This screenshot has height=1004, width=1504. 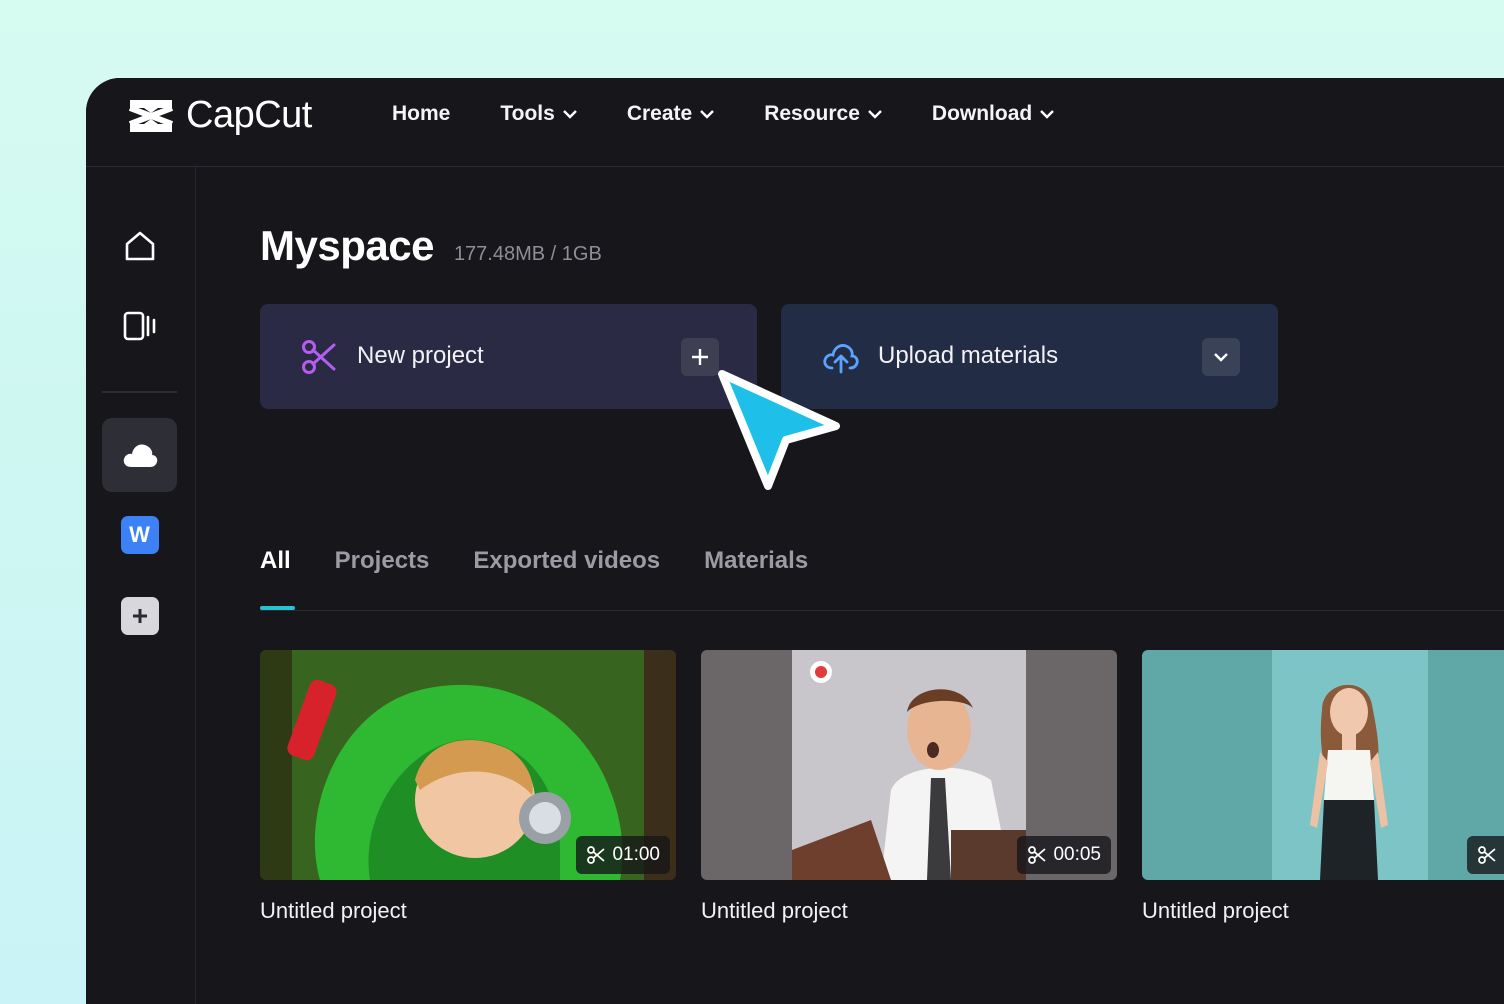 What do you see at coordinates (756, 561) in the screenshot?
I see `tab-materials: Materials` at bounding box center [756, 561].